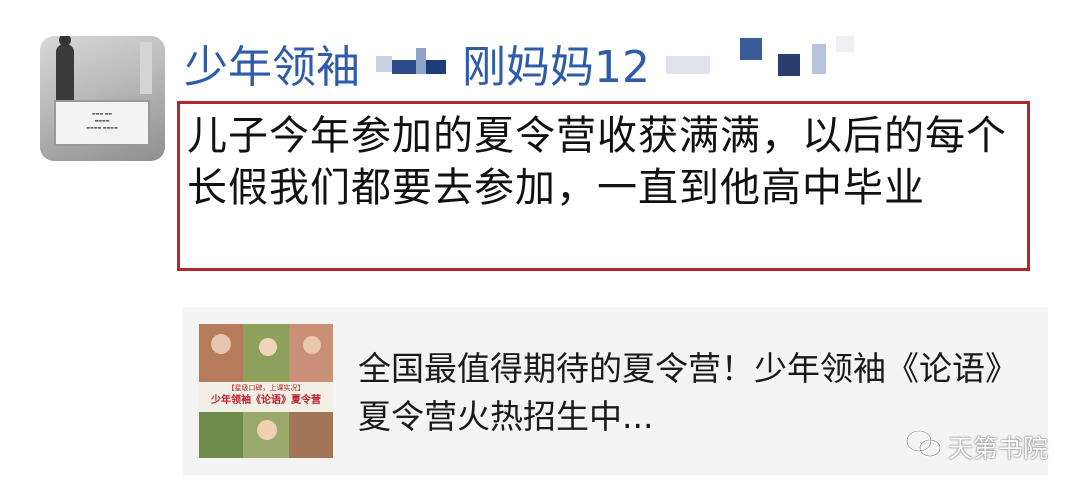 This screenshot has height=493, width=1080. I want to click on avatar: ▬▬▬ ▬▬ ▬▬▬▬ ▬▬▬▬ ▬▬▬▬, so click(102, 98).